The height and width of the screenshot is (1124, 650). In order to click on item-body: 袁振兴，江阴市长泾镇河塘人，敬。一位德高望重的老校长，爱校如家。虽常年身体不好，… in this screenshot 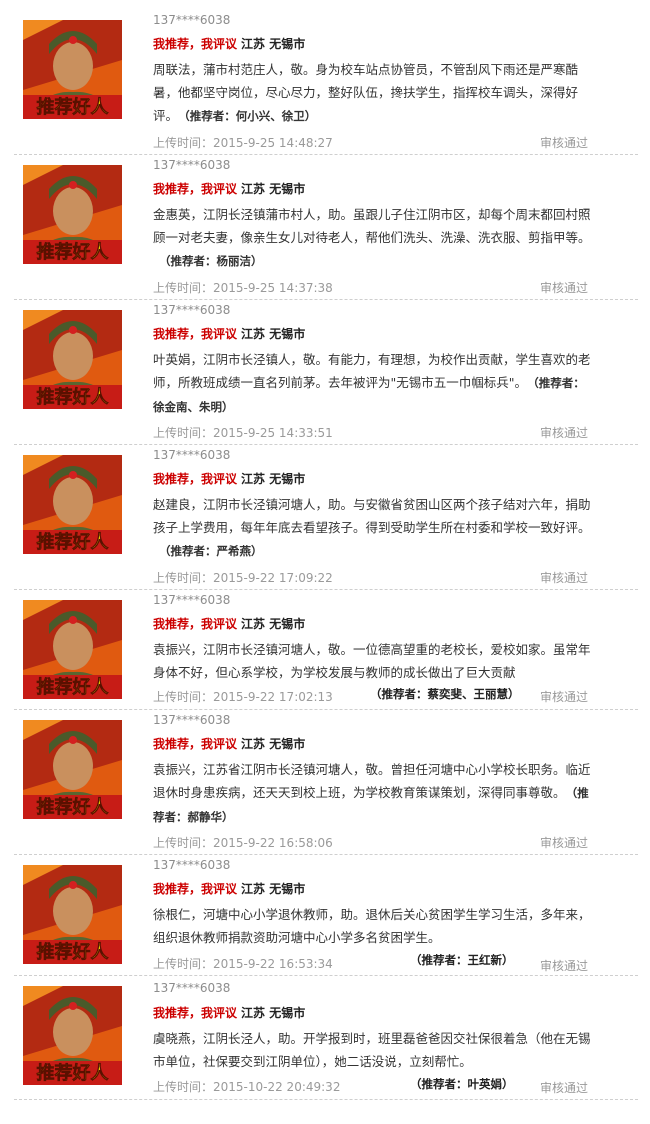, I will do `click(374, 661)`.